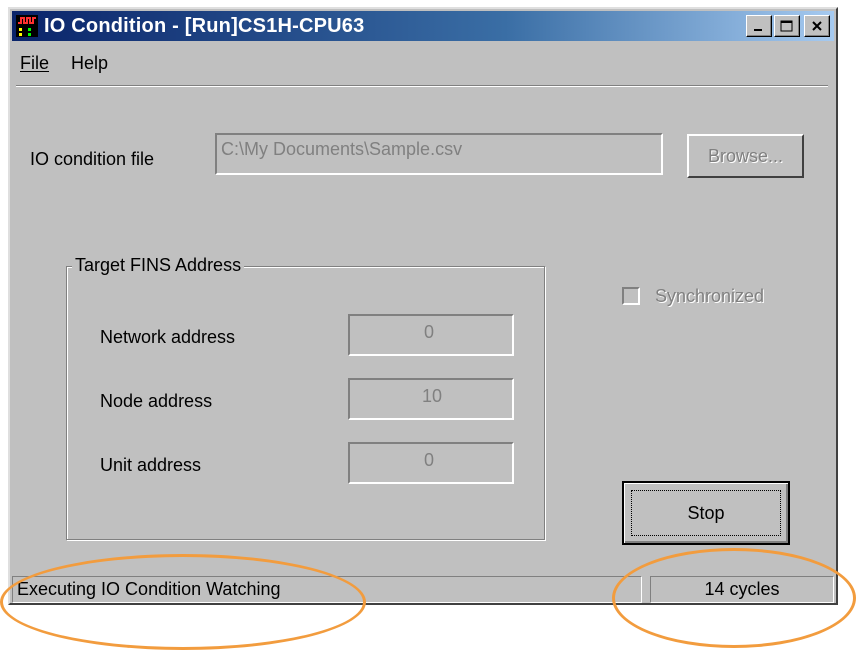 This screenshot has height=650, width=856. What do you see at coordinates (27, 26) in the screenshot?
I see `pulse-waveform-icon` at bounding box center [27, 26].